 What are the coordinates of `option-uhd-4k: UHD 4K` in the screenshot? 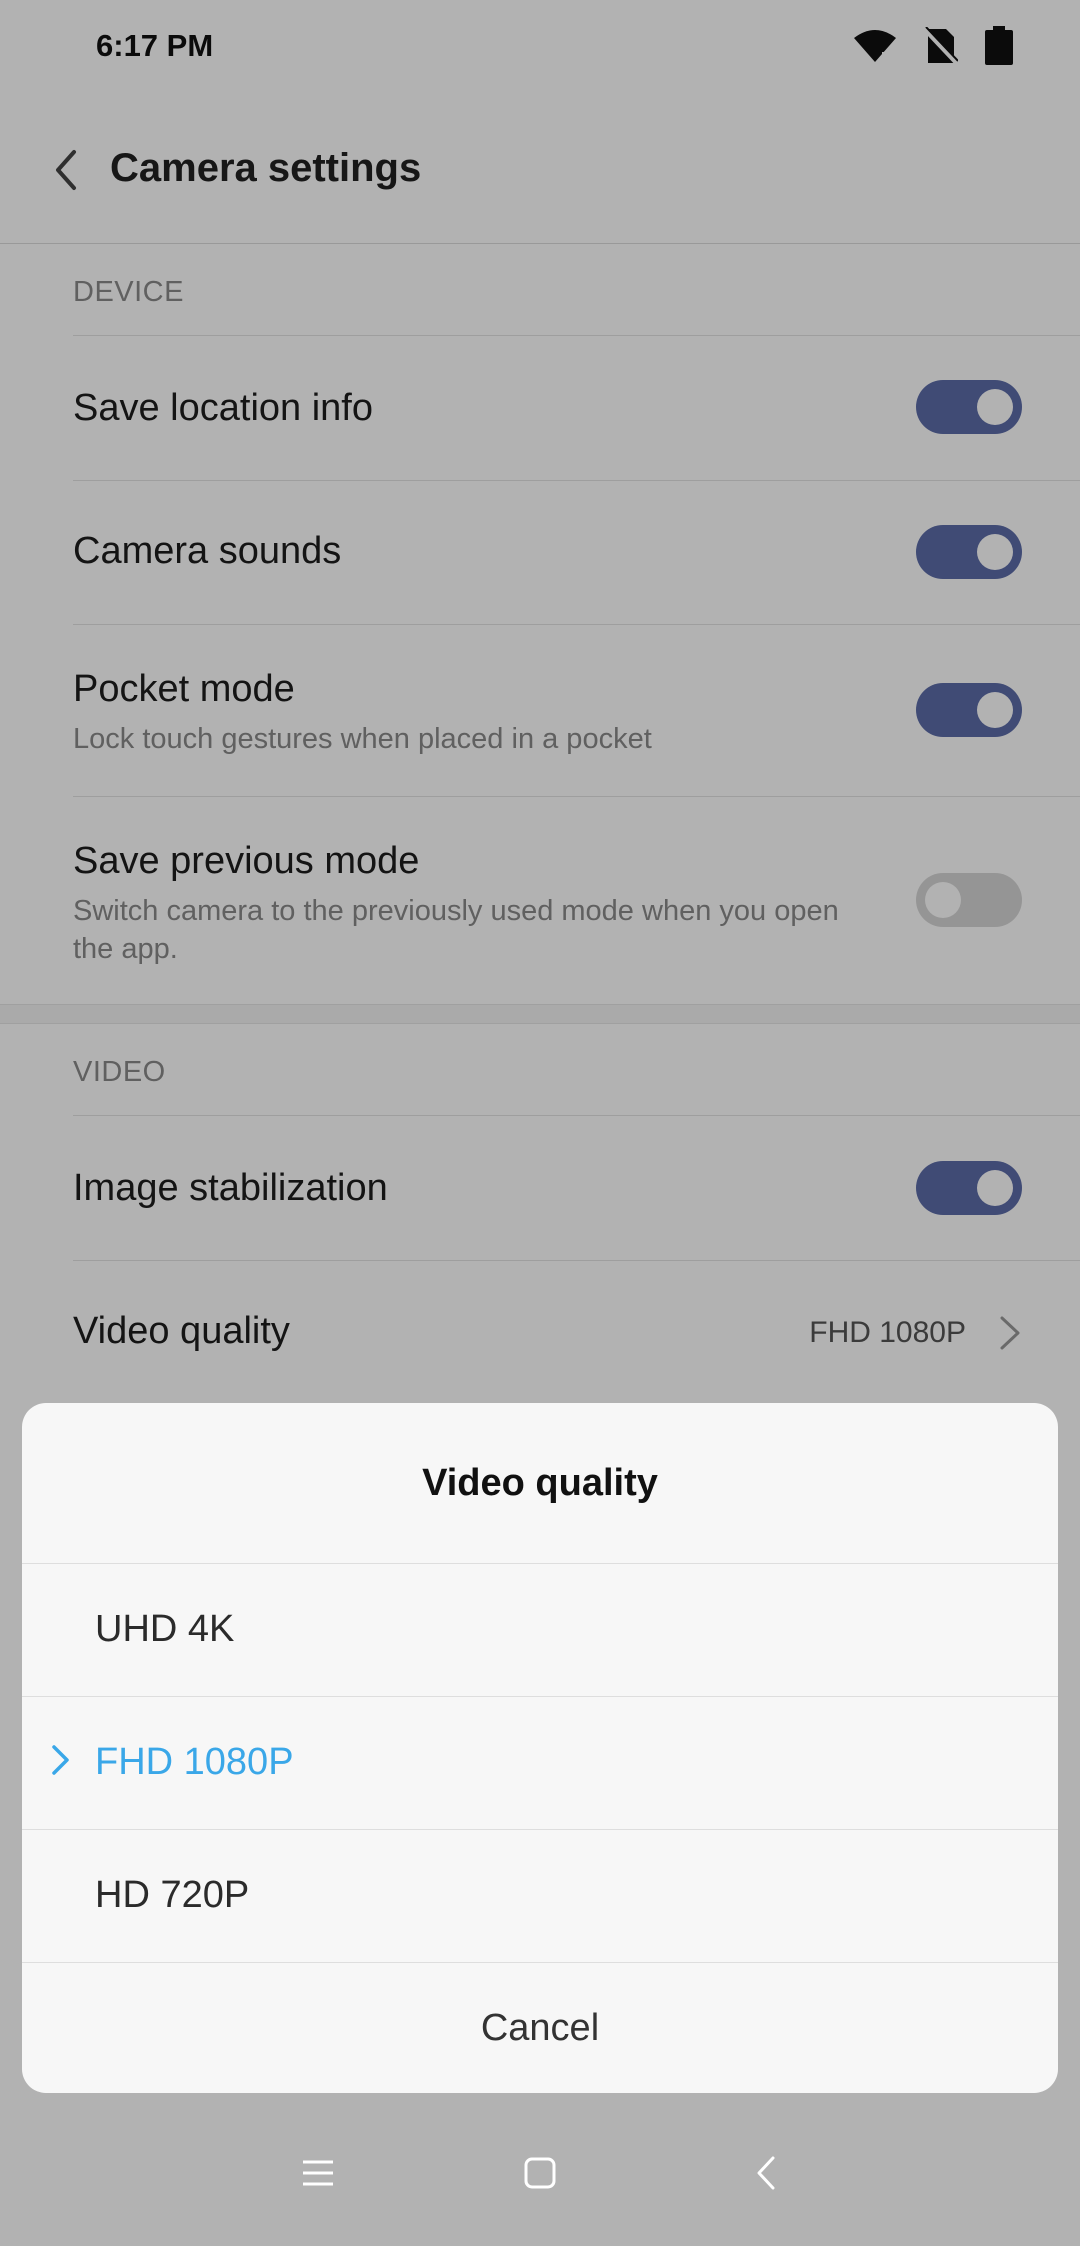 It's located at (540, 1629).